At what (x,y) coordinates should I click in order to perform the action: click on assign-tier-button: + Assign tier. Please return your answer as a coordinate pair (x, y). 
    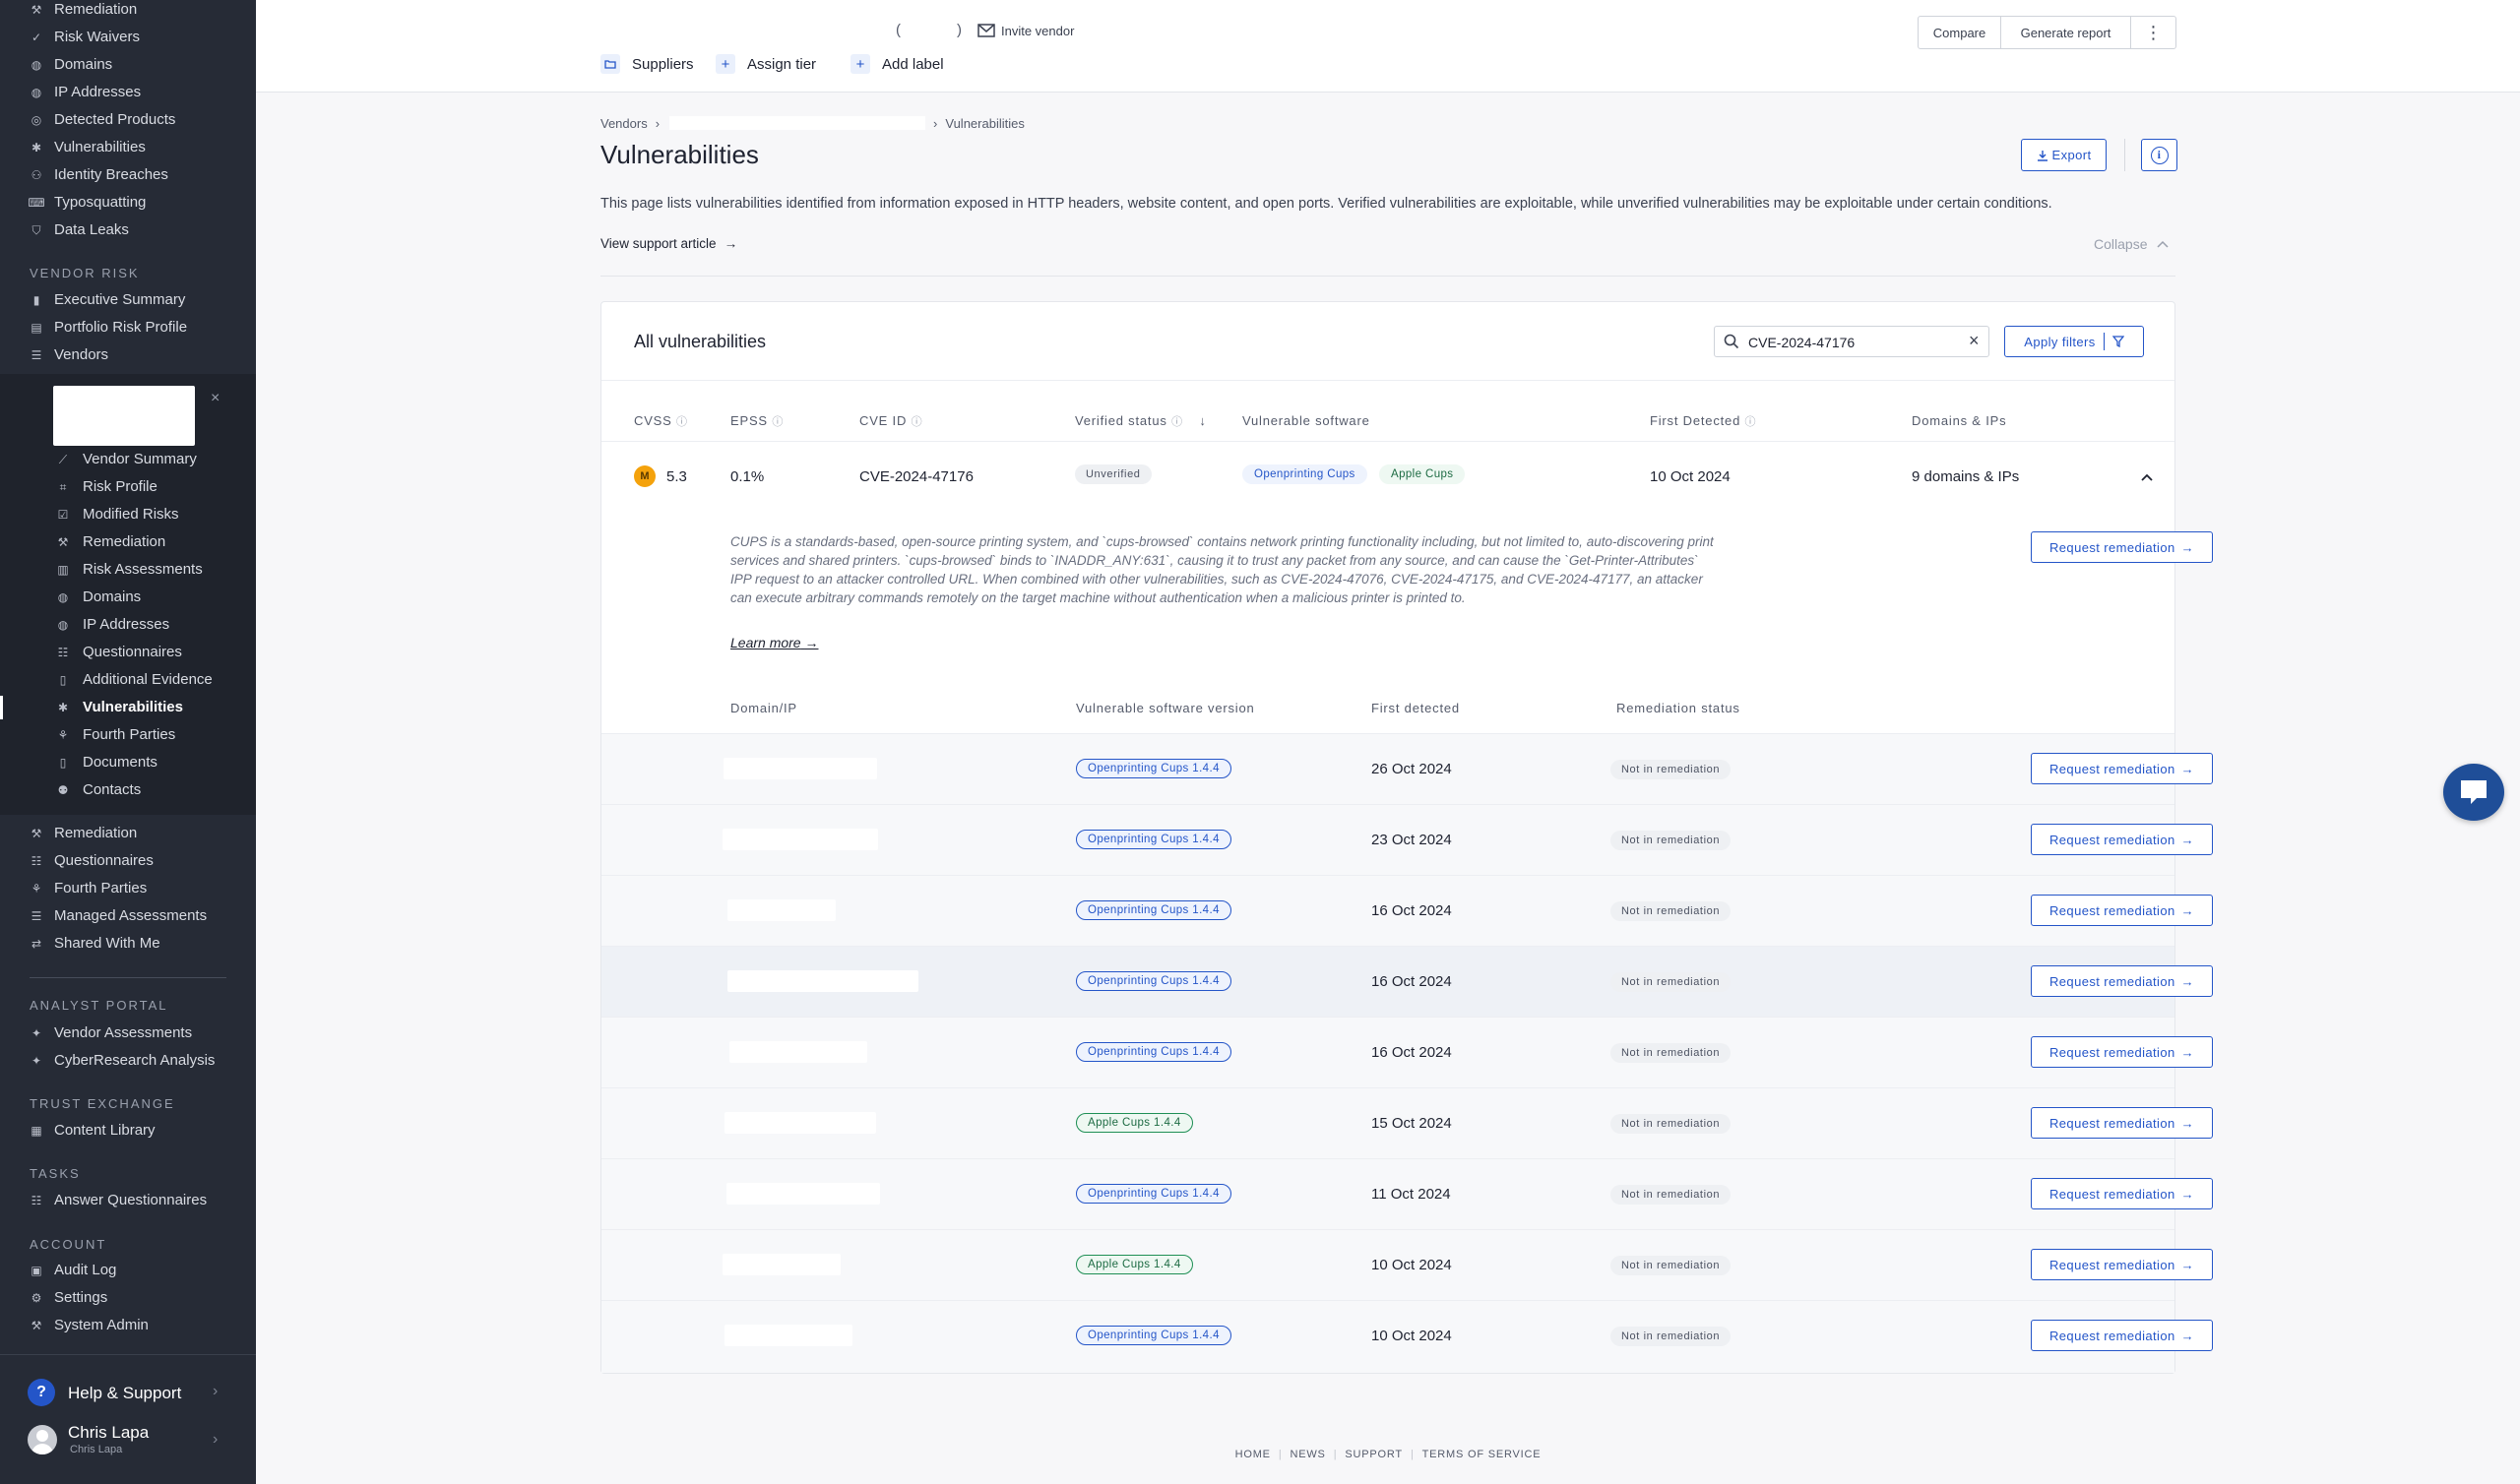
    Looking at the image, I should click on (766, 64).